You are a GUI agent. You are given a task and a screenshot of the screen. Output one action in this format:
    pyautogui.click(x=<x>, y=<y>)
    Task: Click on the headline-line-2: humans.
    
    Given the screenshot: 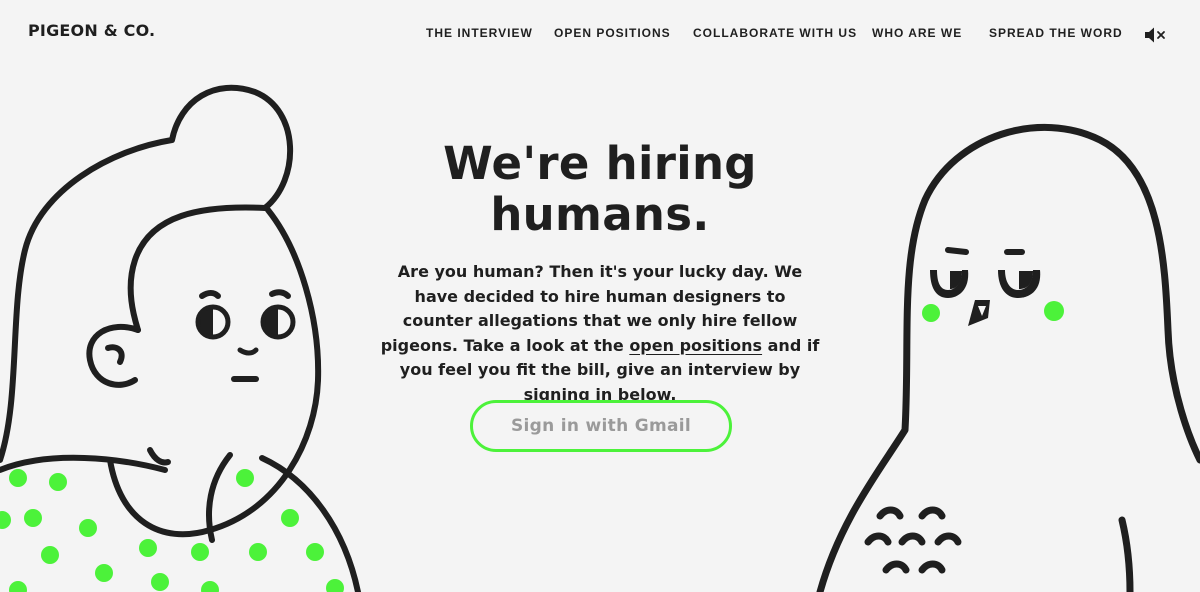 What is the action you would take?
    pyautogui.click(x=600, y=214)
    